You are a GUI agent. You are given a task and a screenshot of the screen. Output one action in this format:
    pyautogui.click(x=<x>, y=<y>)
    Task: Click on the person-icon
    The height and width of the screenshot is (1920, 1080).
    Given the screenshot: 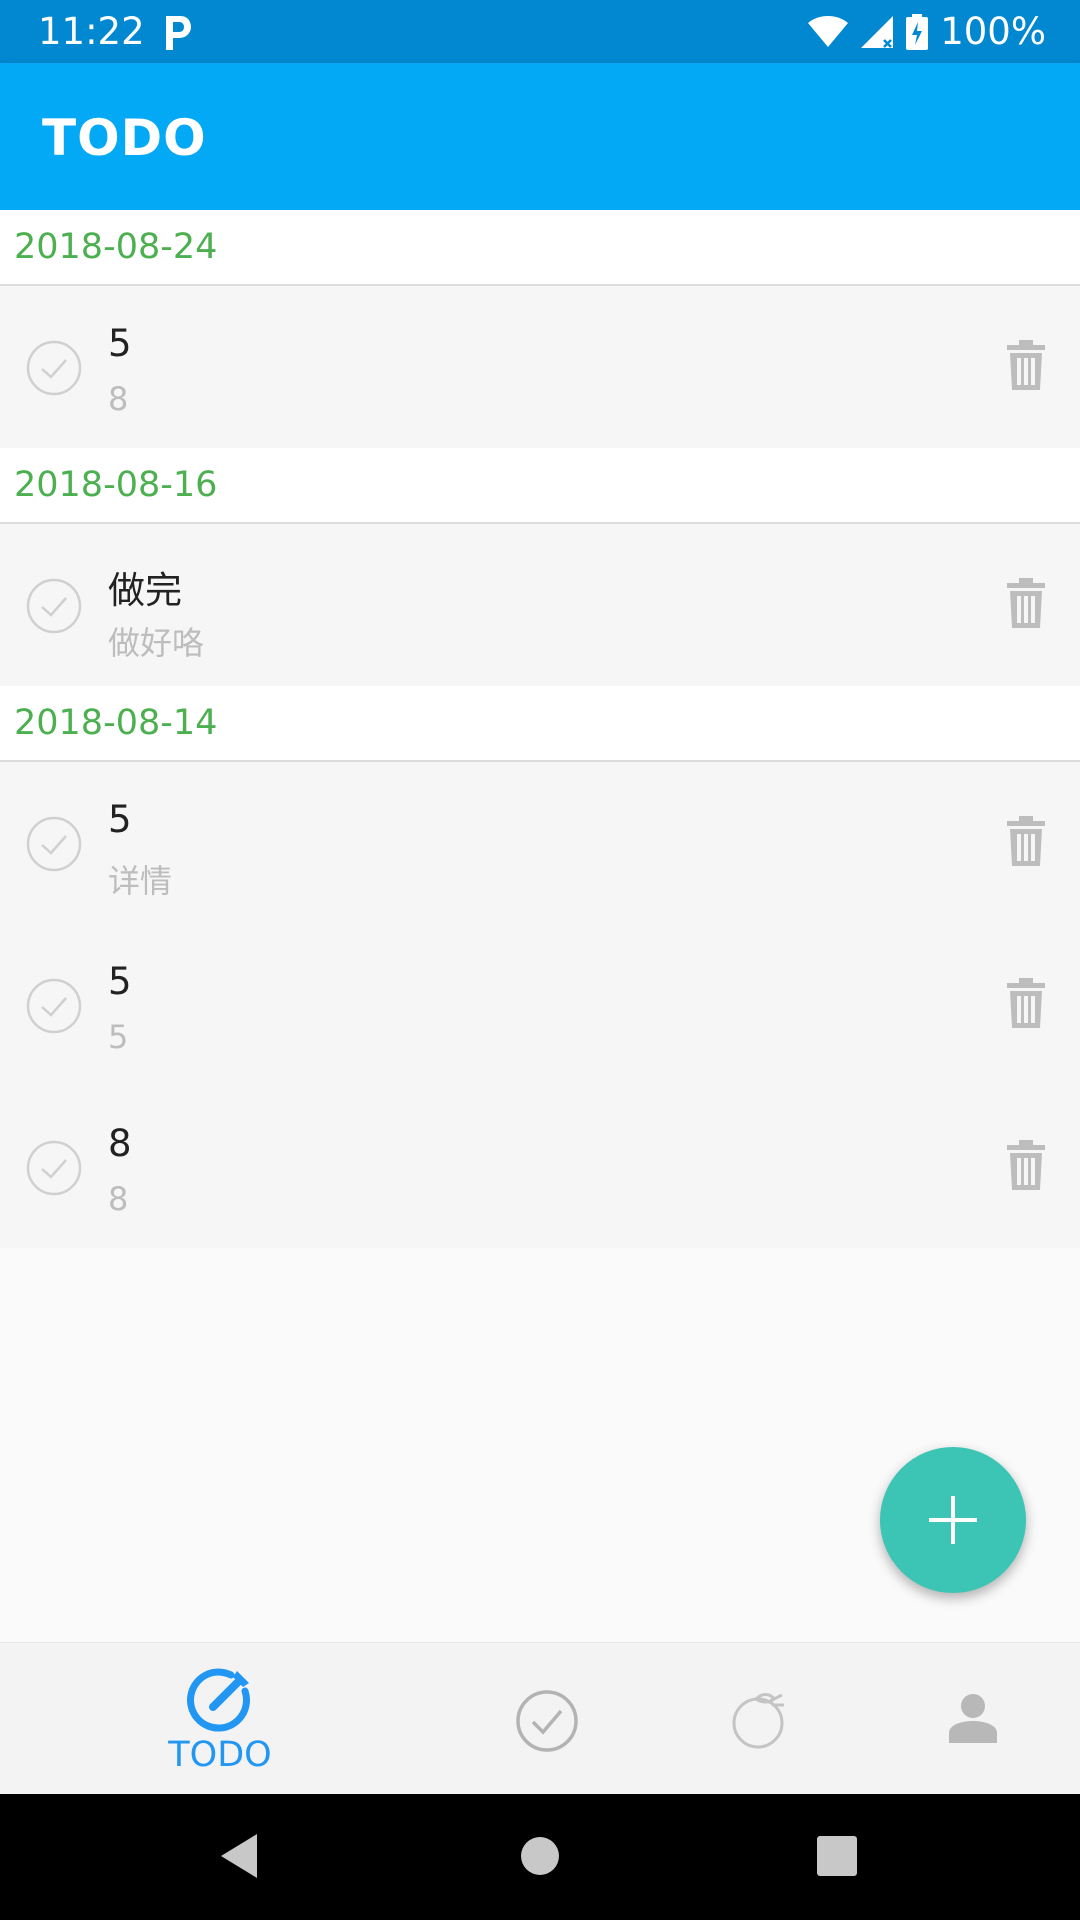 What is the action you would take?
    pyautogui.click(x=973, y=1718)
    